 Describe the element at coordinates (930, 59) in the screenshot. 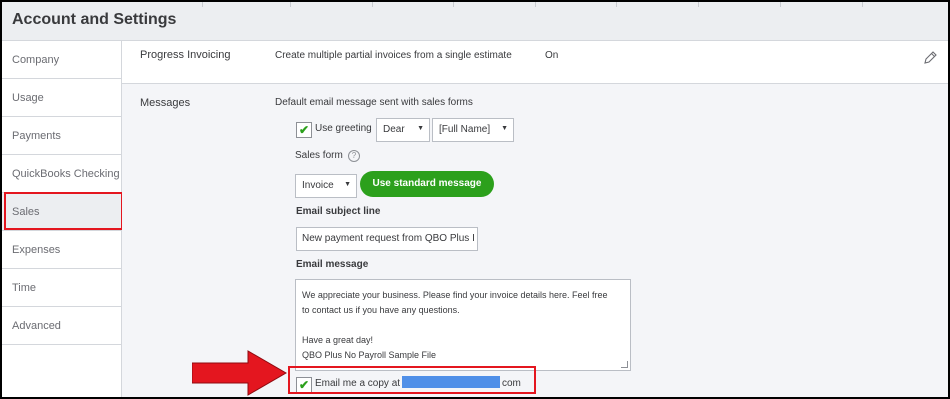

I see `pencil-icon` at that location.